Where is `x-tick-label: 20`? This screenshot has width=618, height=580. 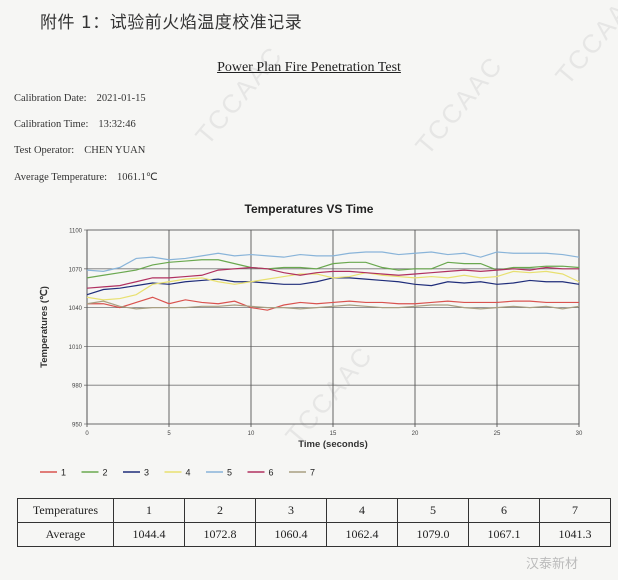 x-tick-label: 20 is located at coordinates (415, 434).